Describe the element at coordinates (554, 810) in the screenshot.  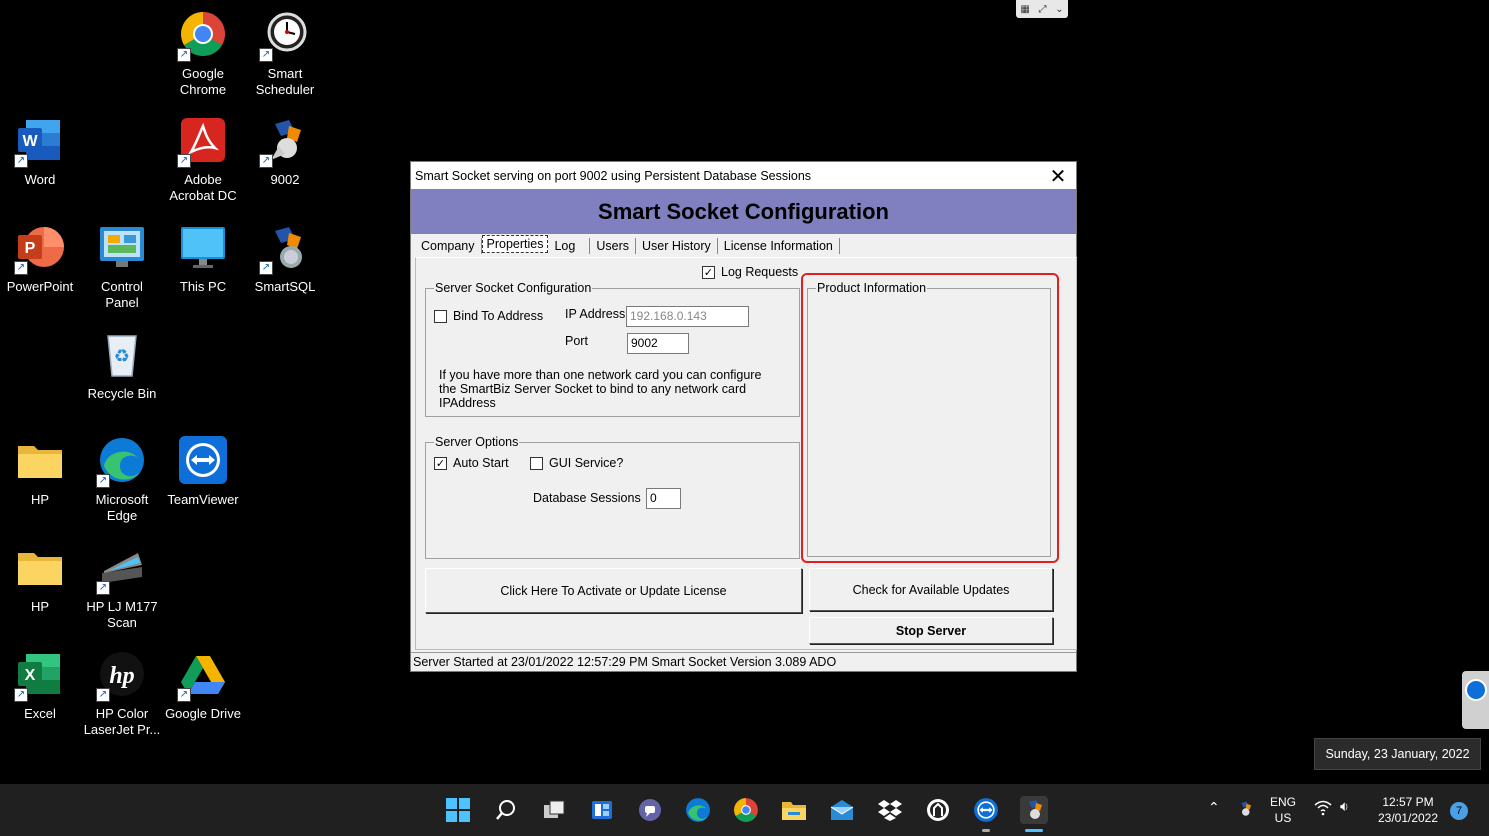
I see `task-view-icon` at that location.